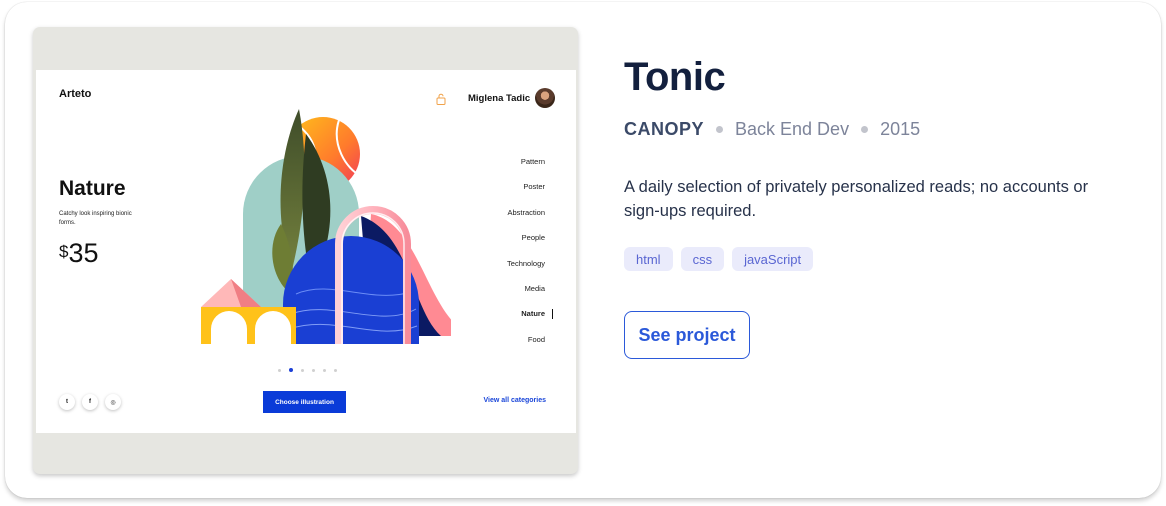 This screenshot has height=506, width=1166. Describe the element at coordinates (675, 77) in the screenshot. I see `project-title: Tonic` at that location.